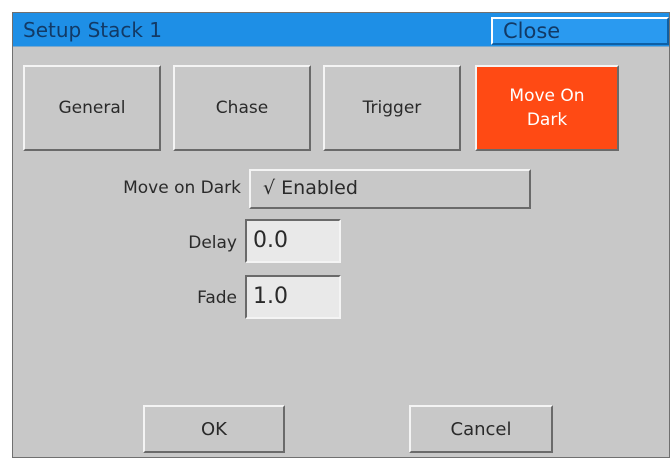 The image size is (672, 460). What do you see at coordinates (293, 241) in the screenshot?
I see `delay-field: 0.0` at bounding box center [293, 241].